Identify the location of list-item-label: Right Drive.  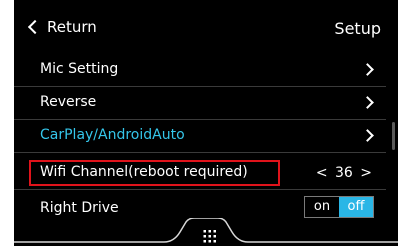
(79, 208).